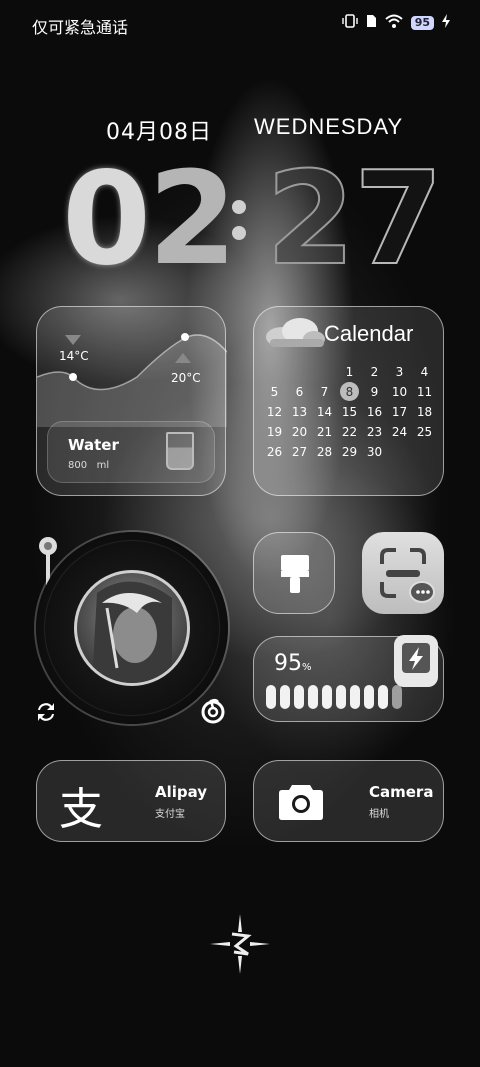 The width and height of the screenshot is (480, 1067). What do you see at coordinates (299, 452) in the screenshot?
I see `calendar-day: 27` at bounding box center [299, 452].